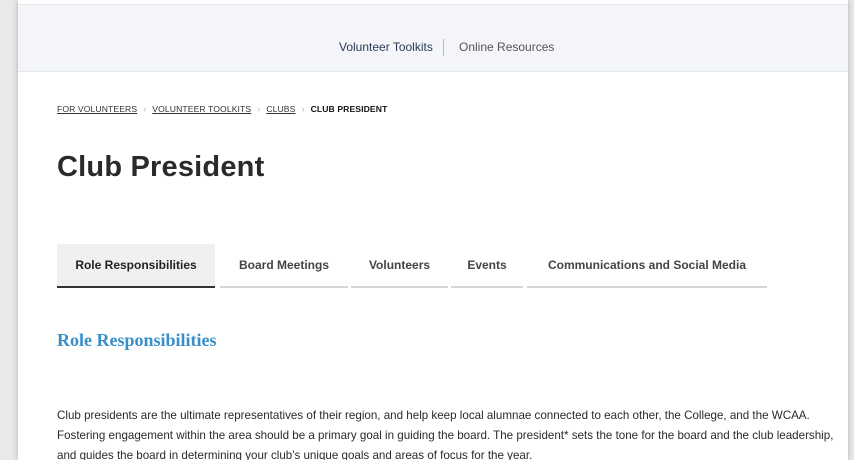  What do you see at coordinates (443, 47) in the screenshot?
I see `nav-divider` at bounding box center [443, 47].